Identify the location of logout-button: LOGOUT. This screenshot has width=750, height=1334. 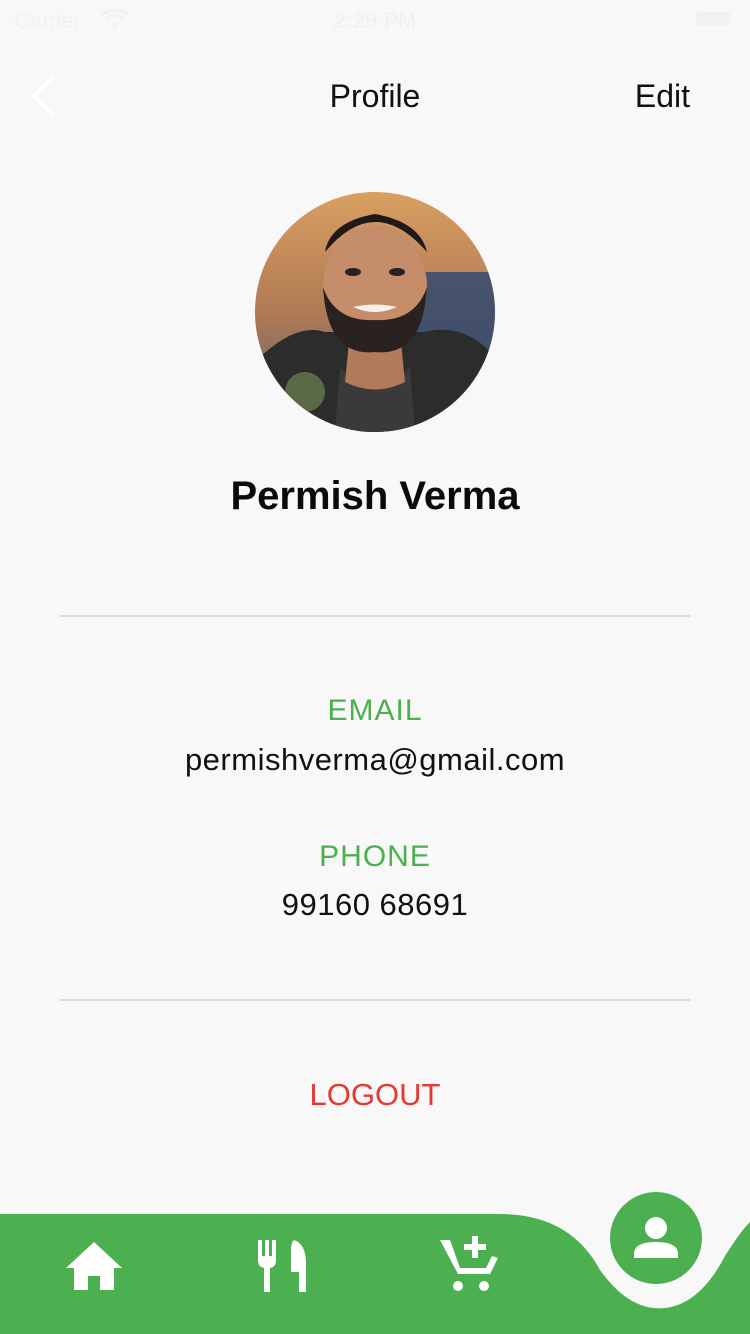
(375, 1095).